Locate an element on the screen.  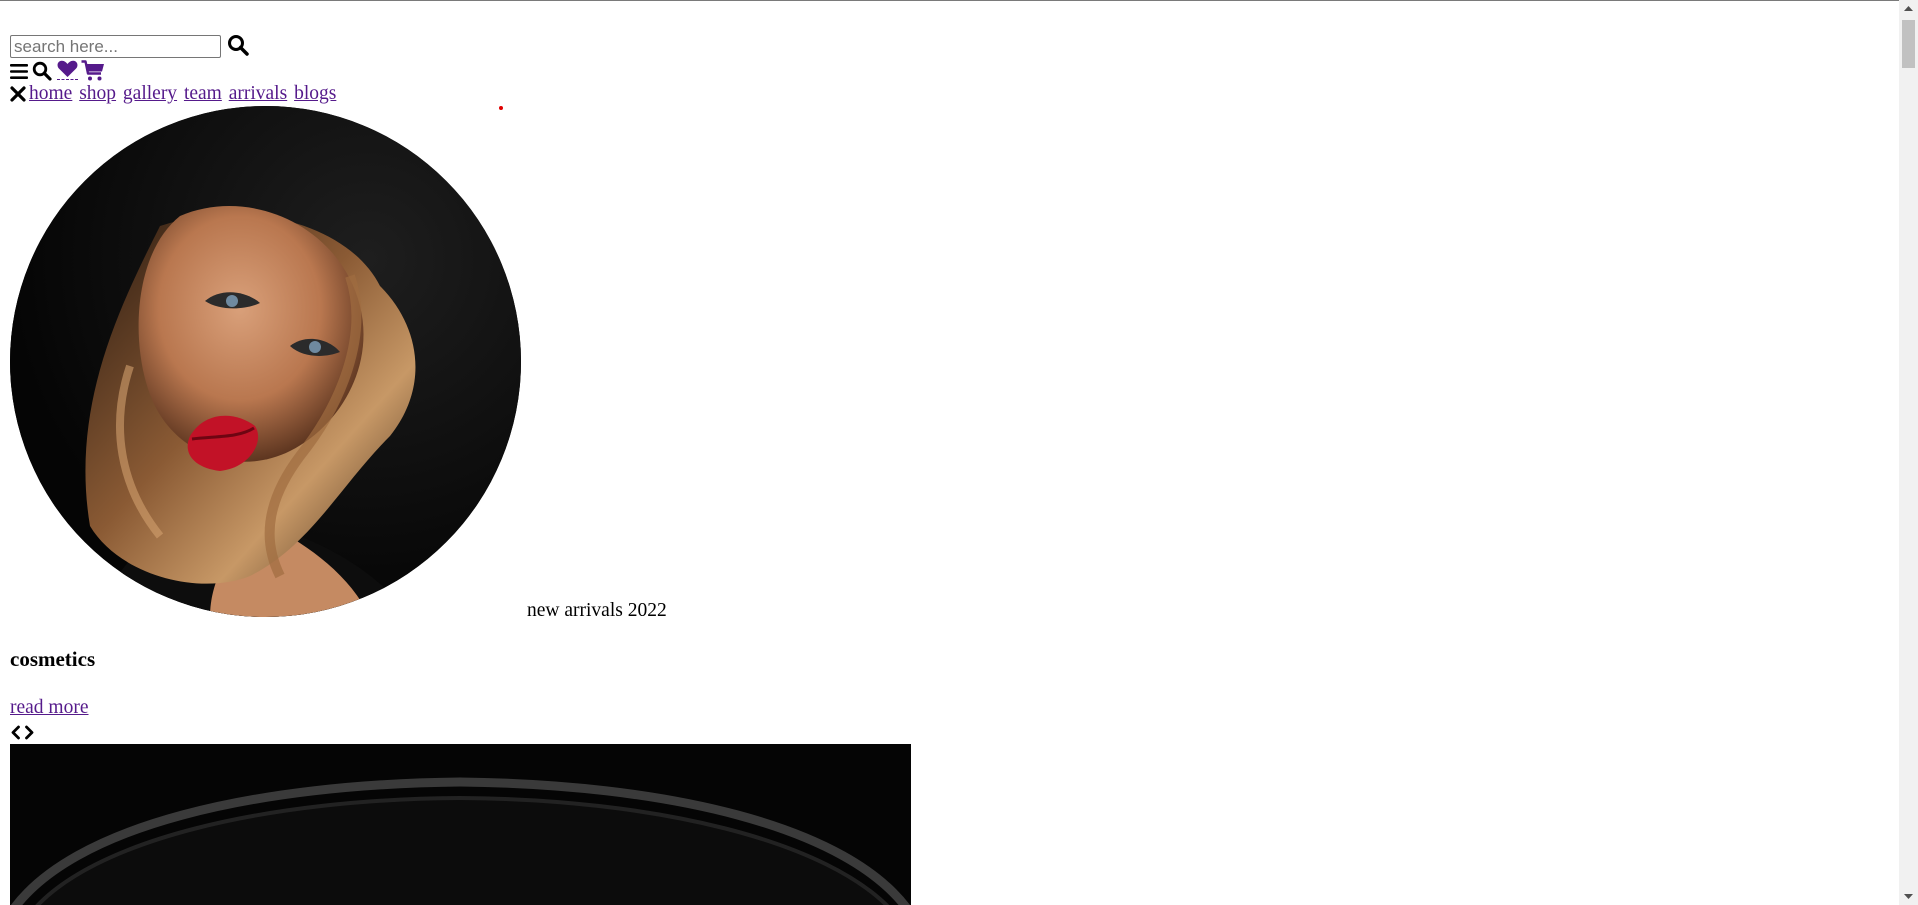
wishlist-link is located at coordinates (67, 71).